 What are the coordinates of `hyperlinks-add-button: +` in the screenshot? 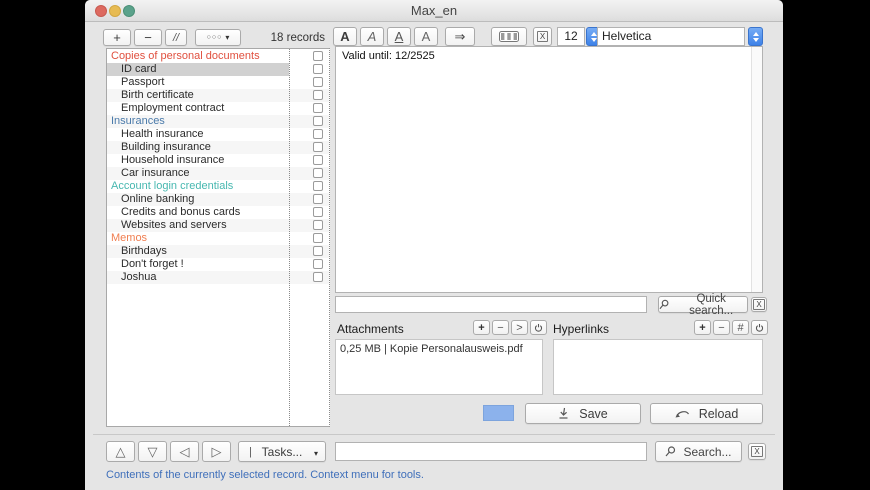 It's located at (702, 327).